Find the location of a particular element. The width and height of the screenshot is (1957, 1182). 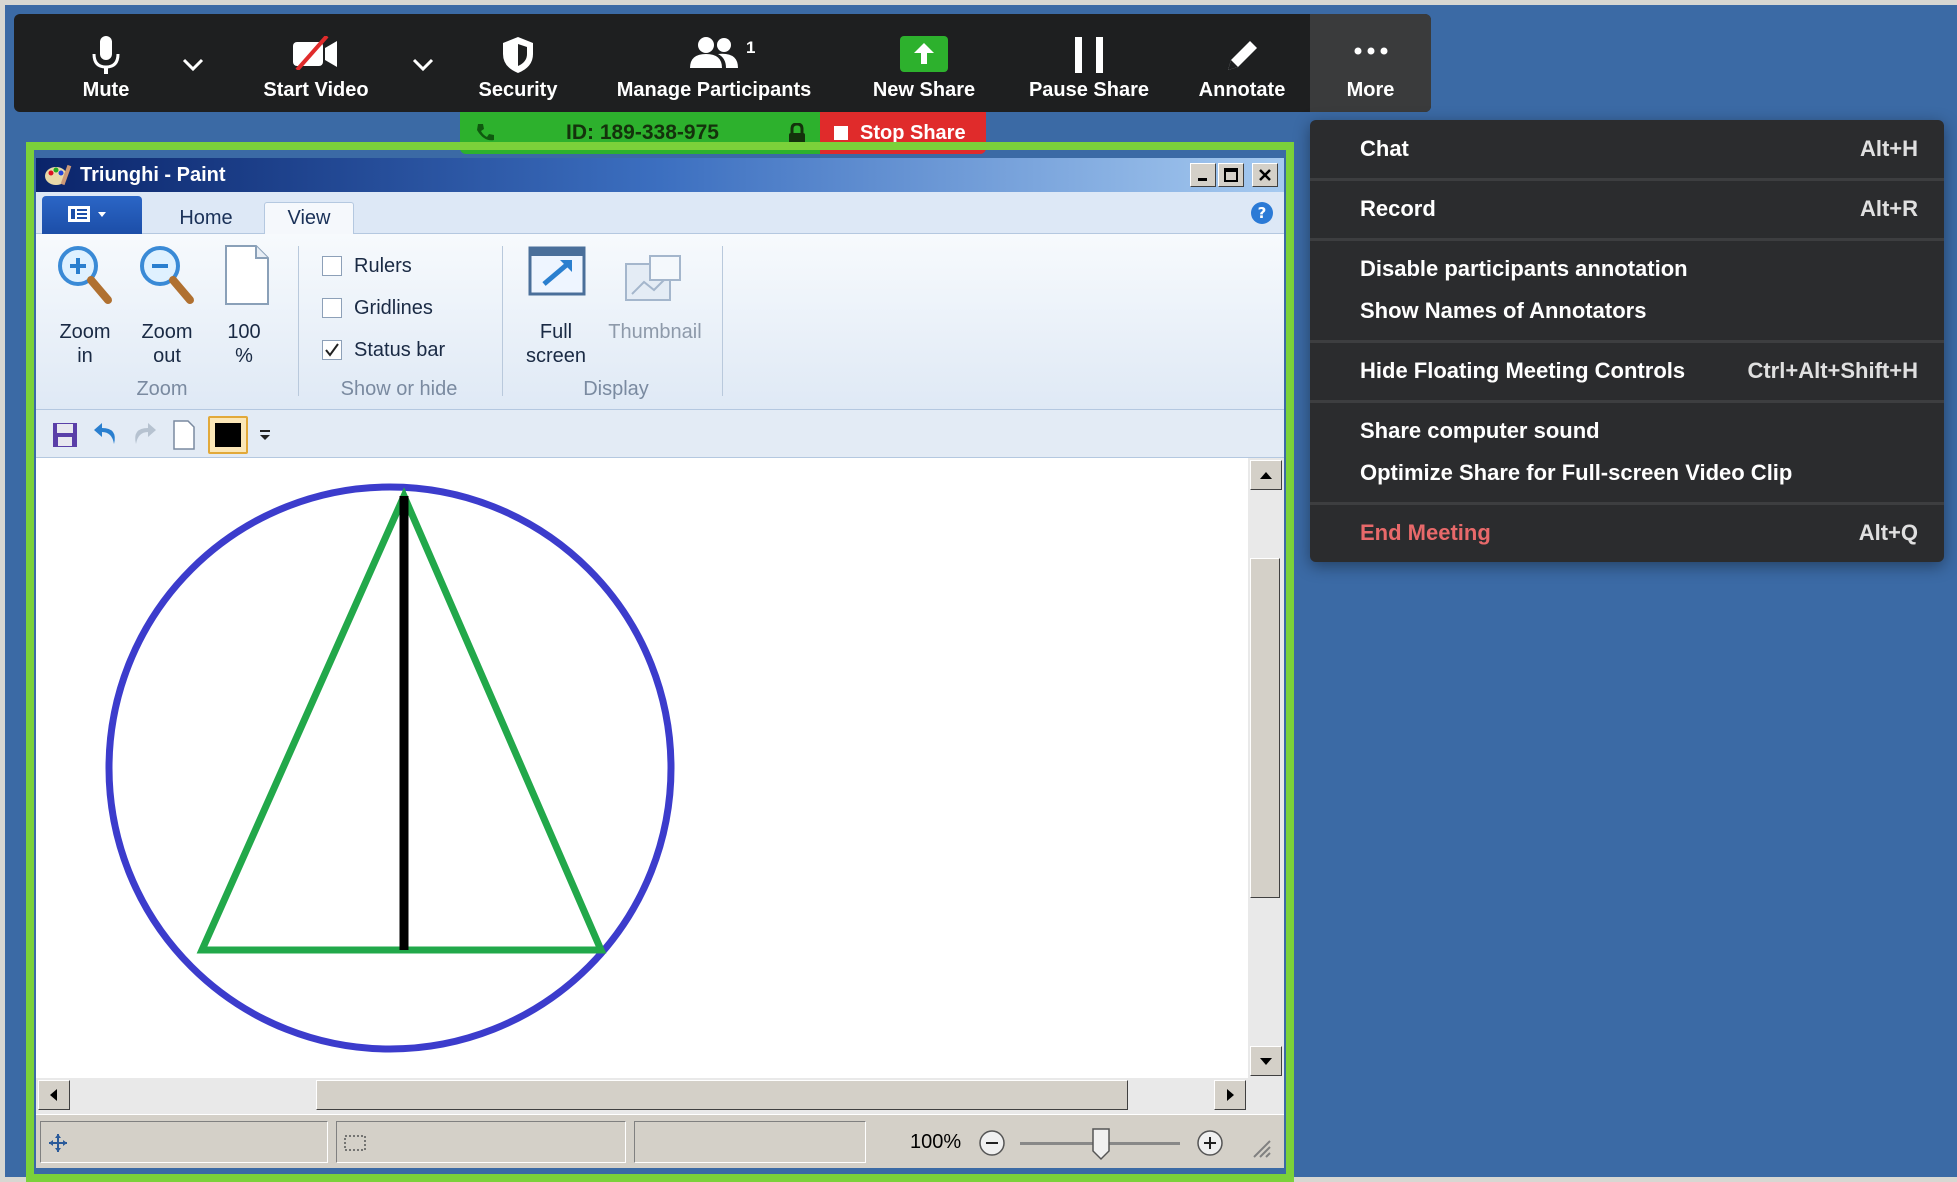

menu-item-show-annotator-names: Show Names of Annotators is located at coordinates (1627, 311).